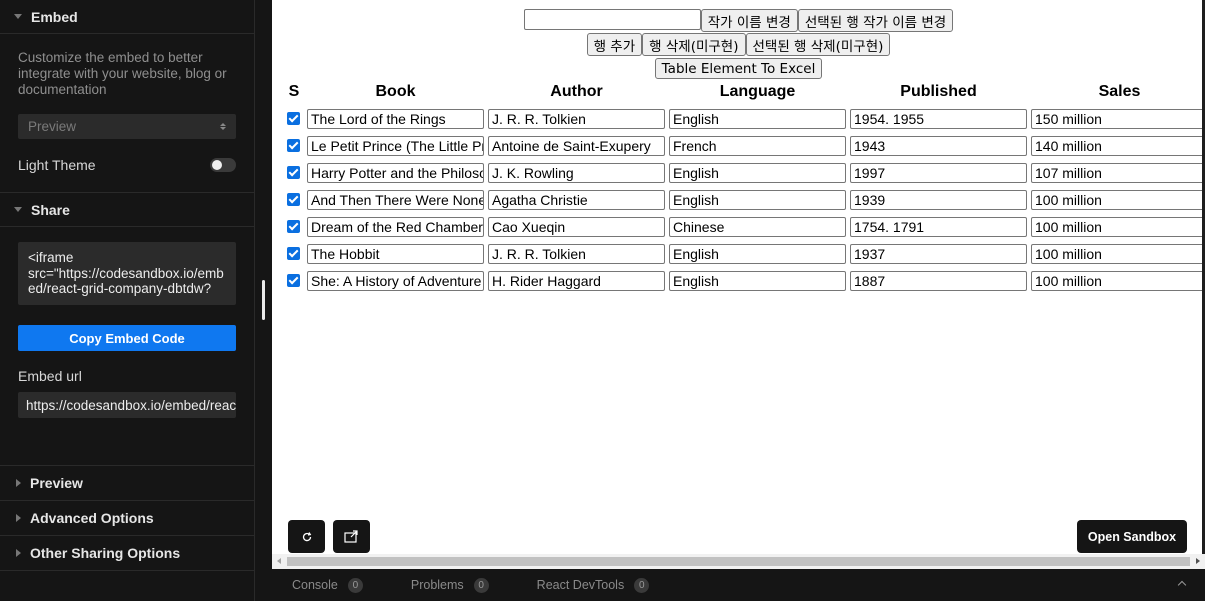 The image size is (1205, 601). I want to click on delete-selected-rows-button: 선택된 행 삭제(미구현), so click(818, 44).